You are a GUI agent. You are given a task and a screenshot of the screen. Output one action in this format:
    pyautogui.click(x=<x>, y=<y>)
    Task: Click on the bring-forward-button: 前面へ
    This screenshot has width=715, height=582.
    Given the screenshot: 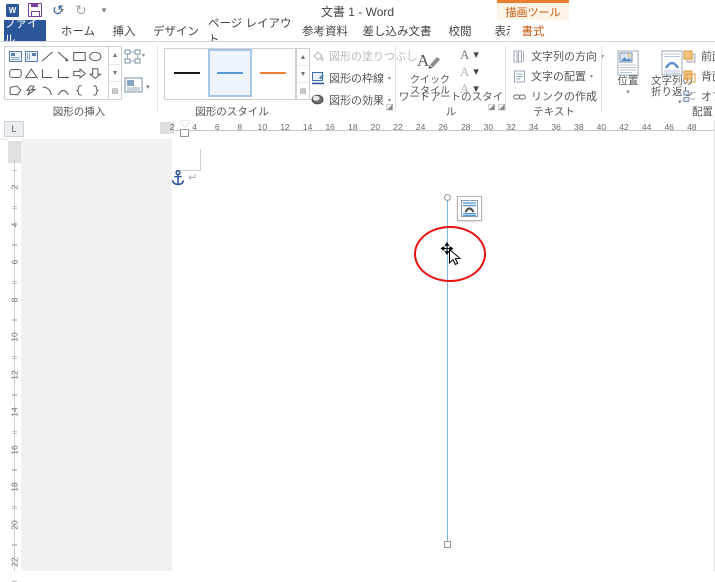 What is the action you would take?
    pyautogui.click(x=698, y=56)
    